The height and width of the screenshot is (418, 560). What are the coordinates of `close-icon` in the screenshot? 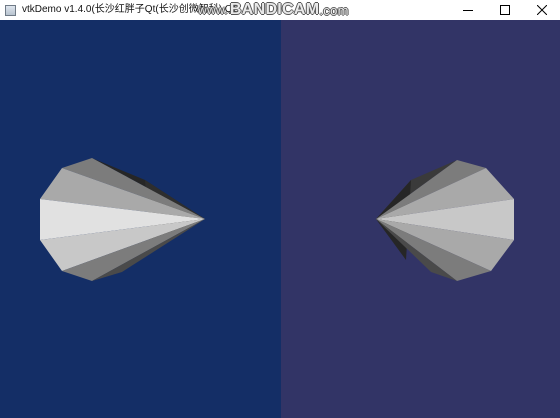 It's located at (541, 10).